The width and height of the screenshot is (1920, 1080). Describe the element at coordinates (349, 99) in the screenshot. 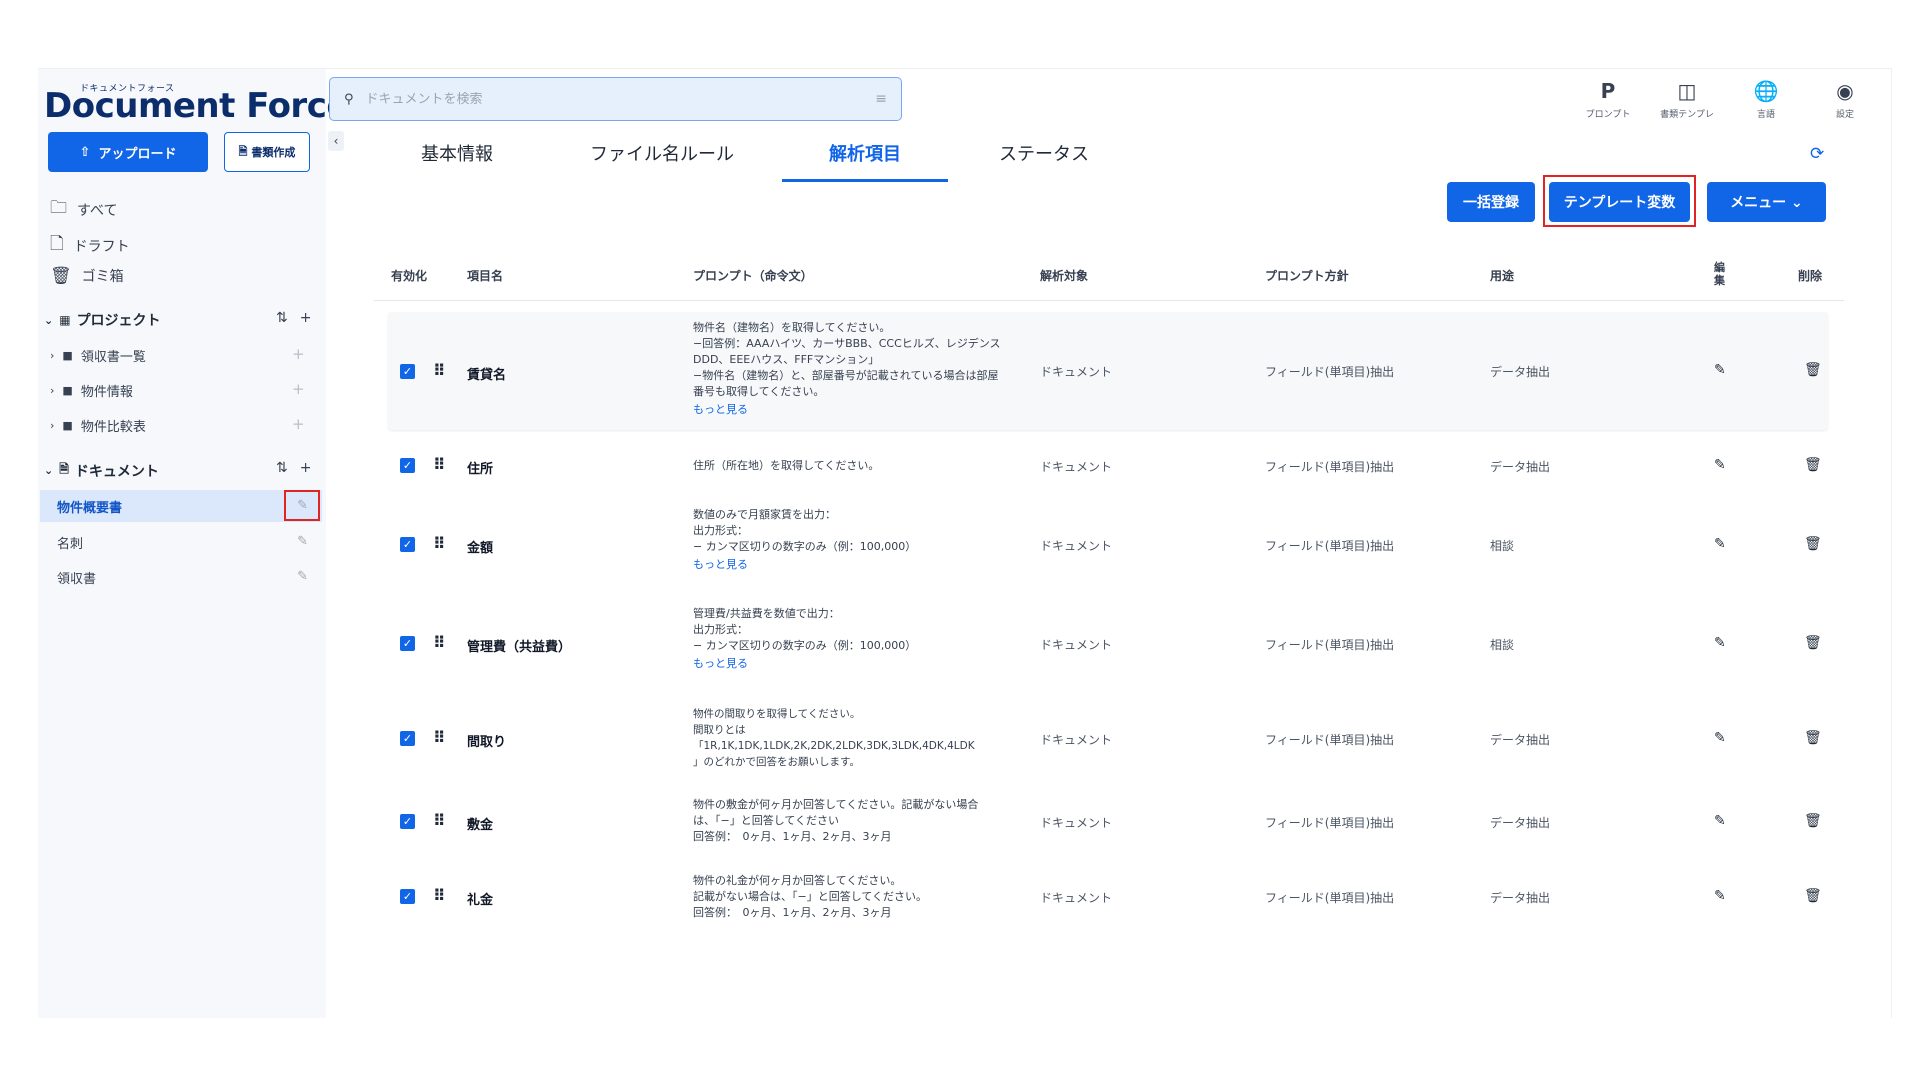

I see `search-icon: ⚲` at that location.